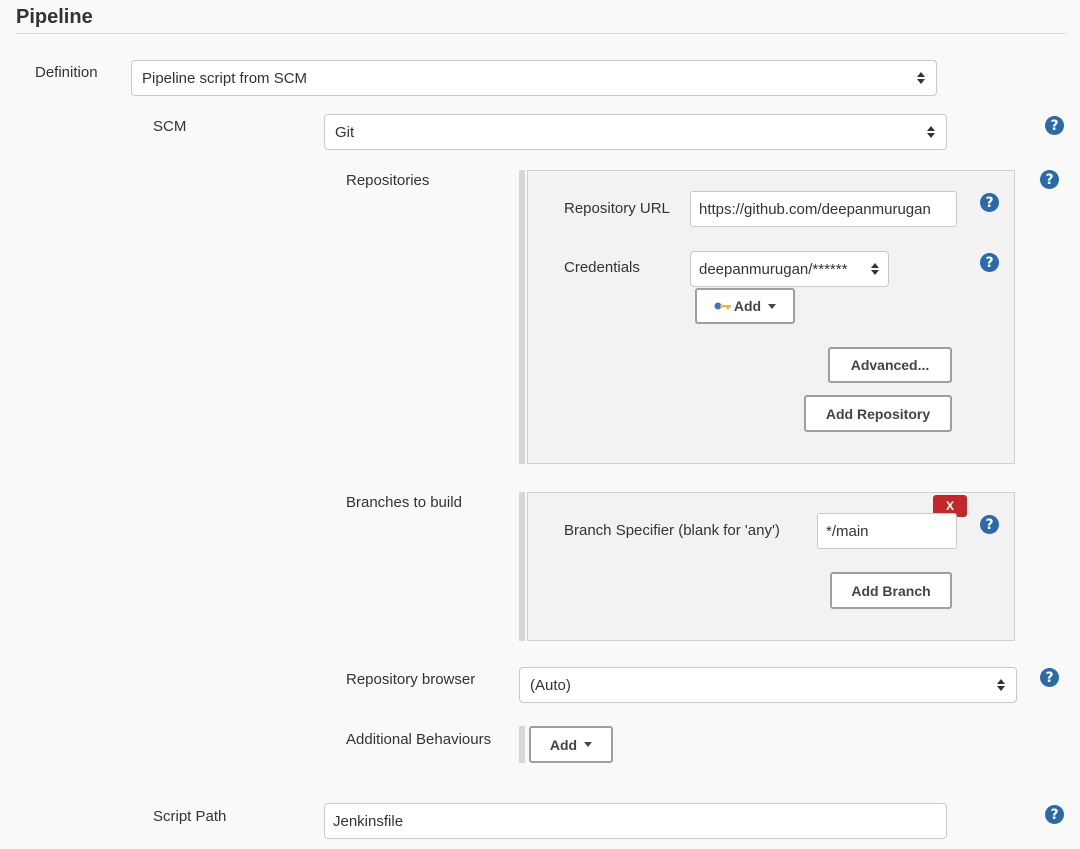 This screenshot has height=849, width=1080. What do you see at coordinates (1054, 814) in the screenshot?
I see `script-path-help-icon: ?` at bounding box center [1054, 814].